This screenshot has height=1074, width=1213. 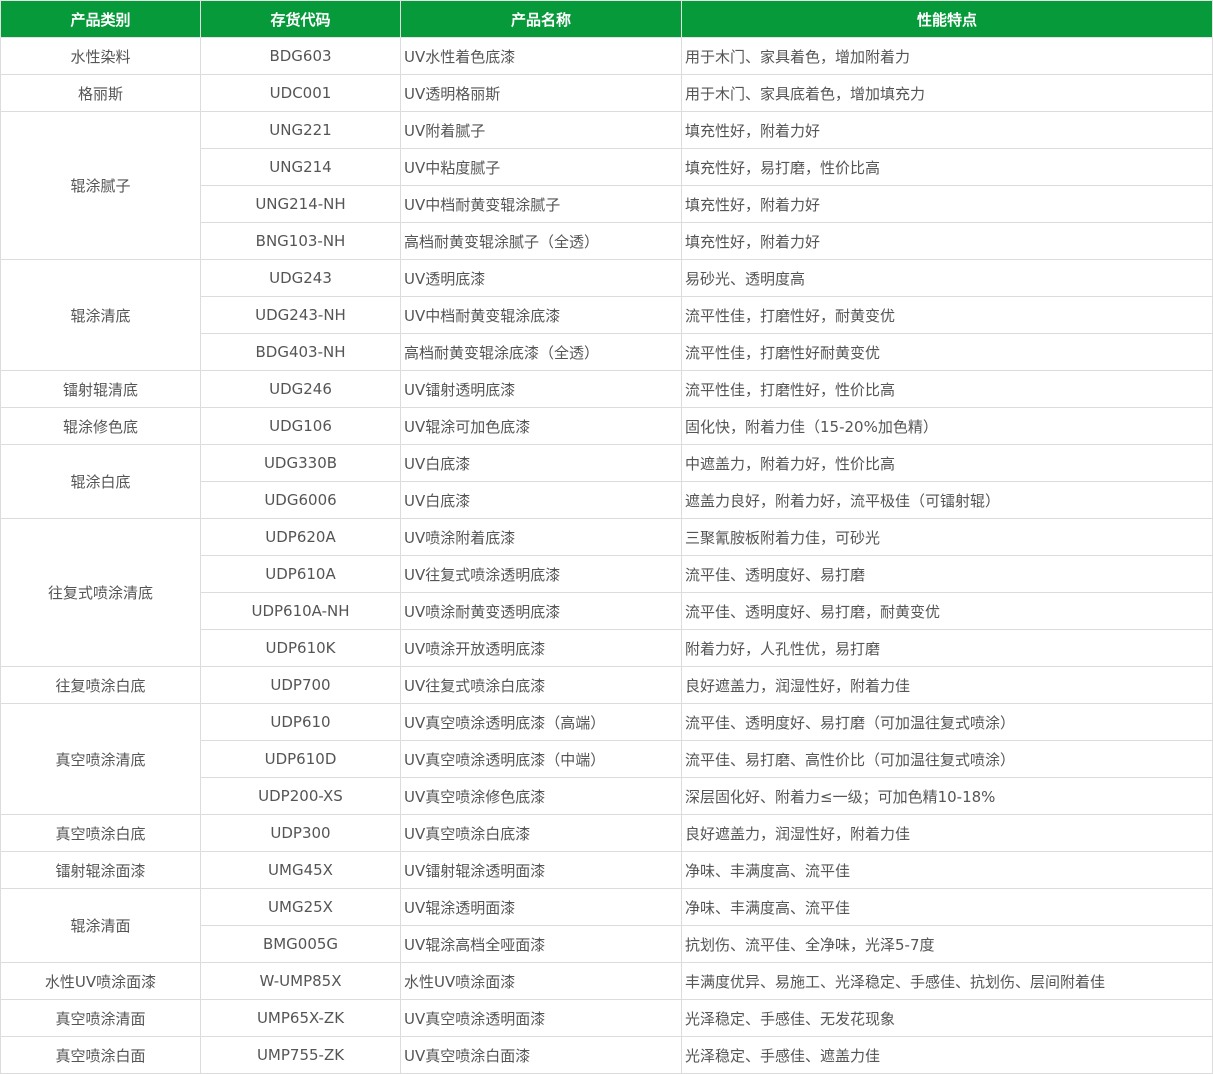 I want to click on table-row: 格丽斯 UDC001 UV透明格丽斯 用于木门、家具底着色，增加填充力, so click(x=606, y=93).